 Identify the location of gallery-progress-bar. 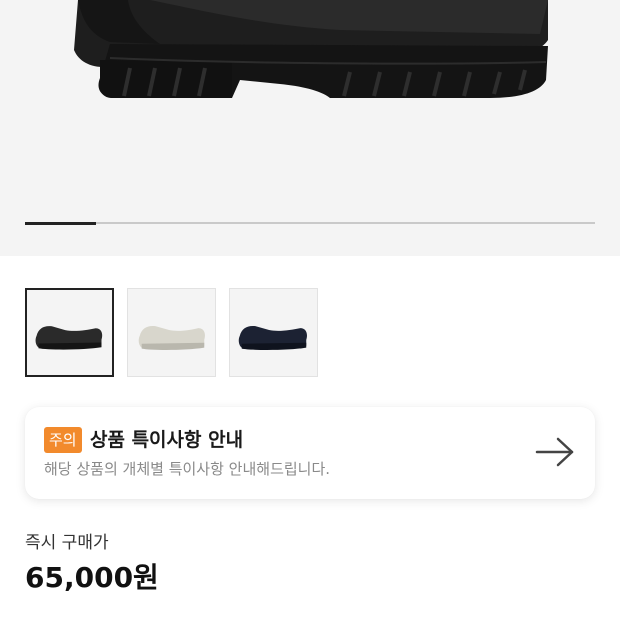
(310, 223).